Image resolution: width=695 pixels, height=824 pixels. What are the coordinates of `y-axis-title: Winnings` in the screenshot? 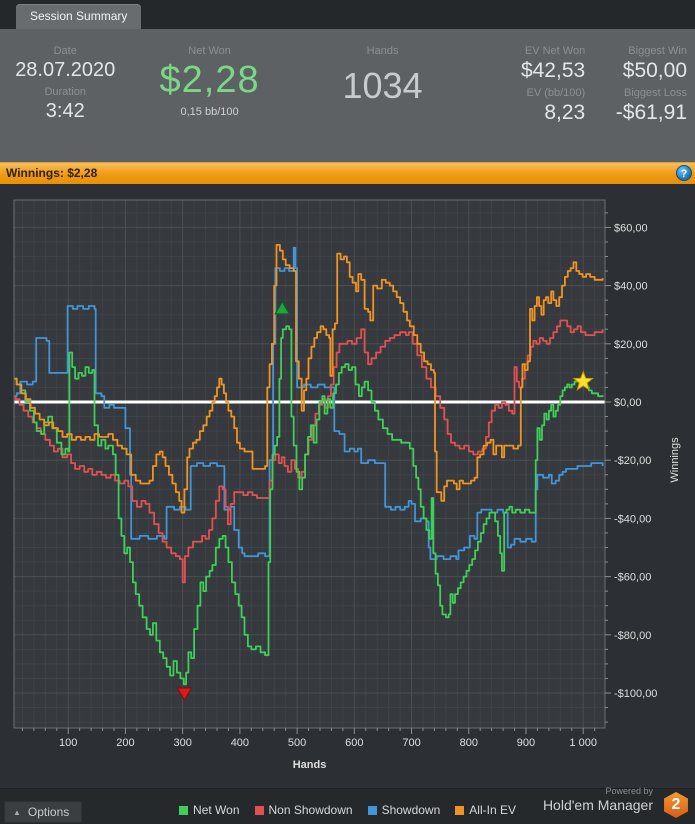 It's located at (675, 460).